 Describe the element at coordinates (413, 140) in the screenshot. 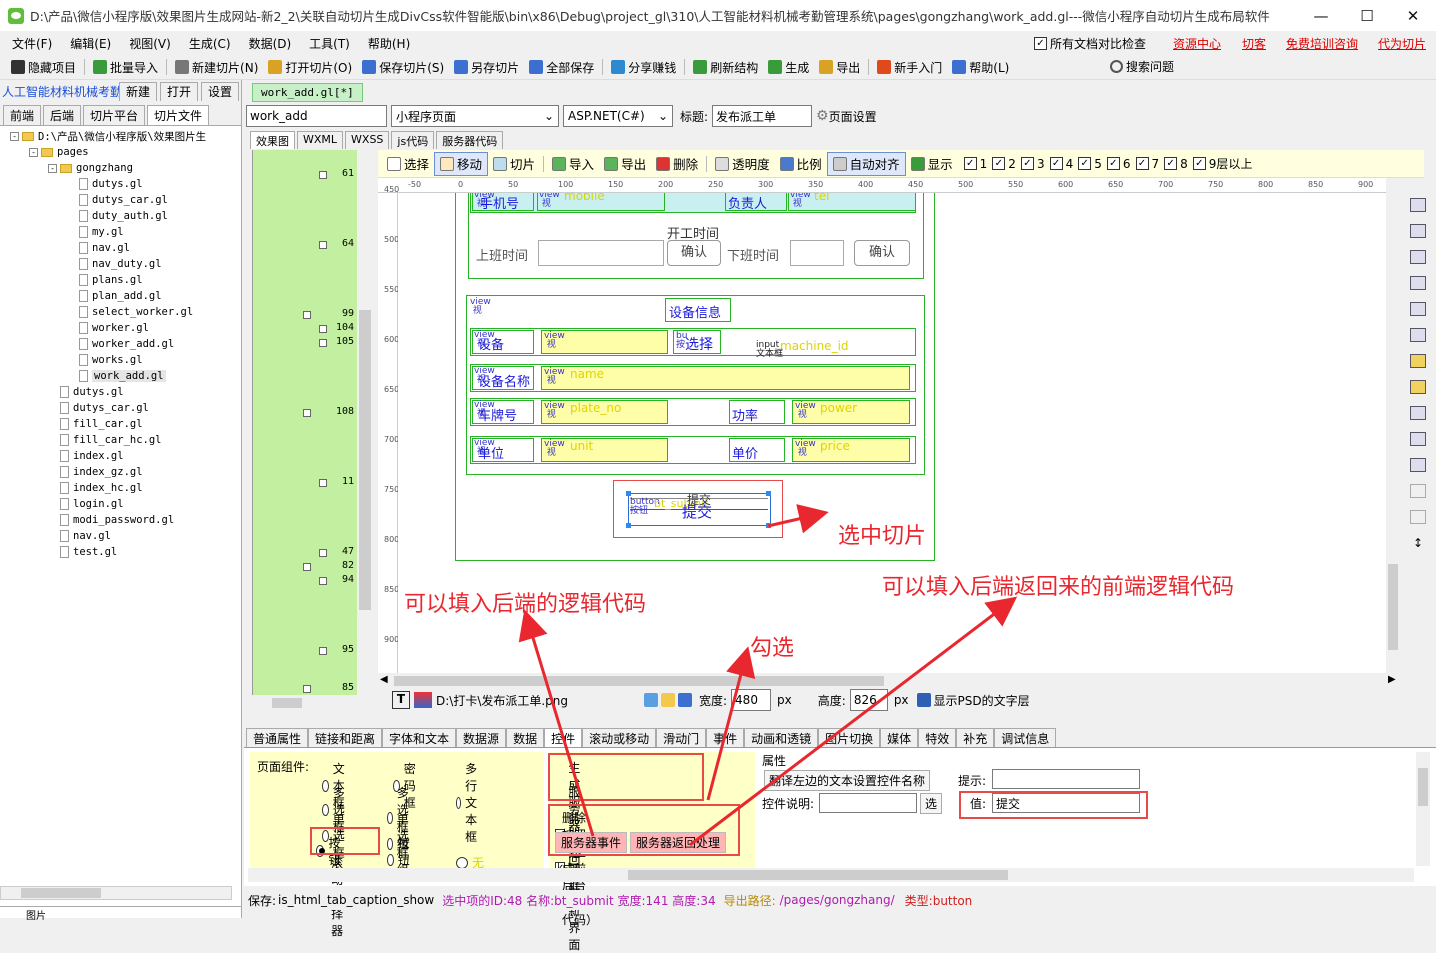

I see `code-tab: js代码` at that location.